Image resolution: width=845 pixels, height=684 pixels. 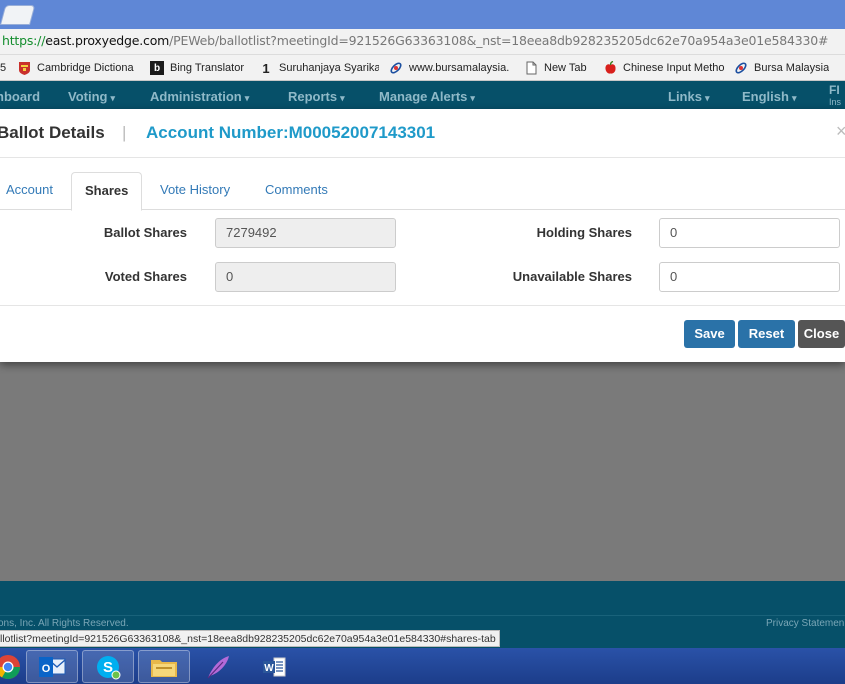 I want to click on feather-app-icon, so click(x=218, y=666).